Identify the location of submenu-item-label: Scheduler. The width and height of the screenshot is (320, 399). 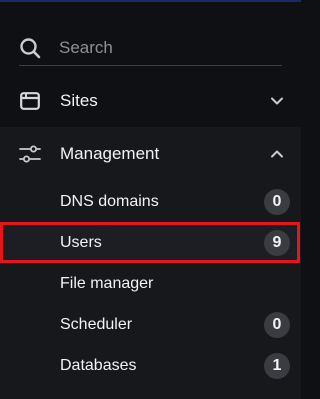
(96, 324).